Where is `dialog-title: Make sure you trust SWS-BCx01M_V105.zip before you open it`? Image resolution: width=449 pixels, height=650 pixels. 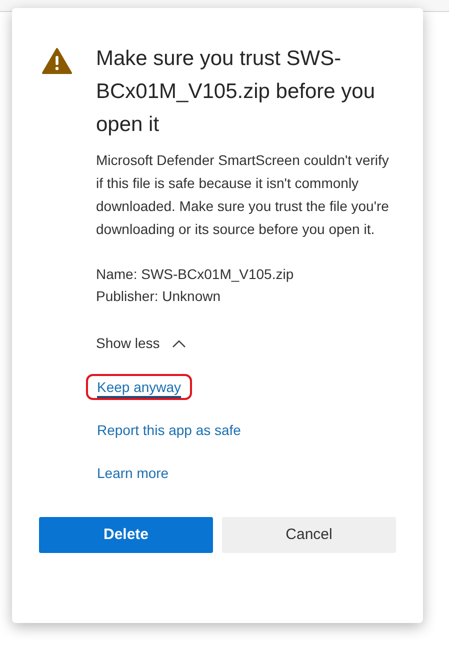
dialog-title: Make sure you trust SWS-BCx01M_V105.zip before you open it is located at coordinates (236, 92).